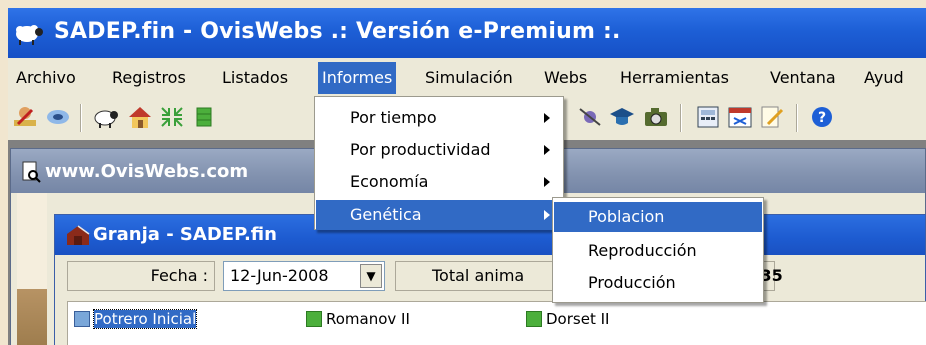  I want to click on menu-item-reproduccion: Reproducción, so click(658, 251).